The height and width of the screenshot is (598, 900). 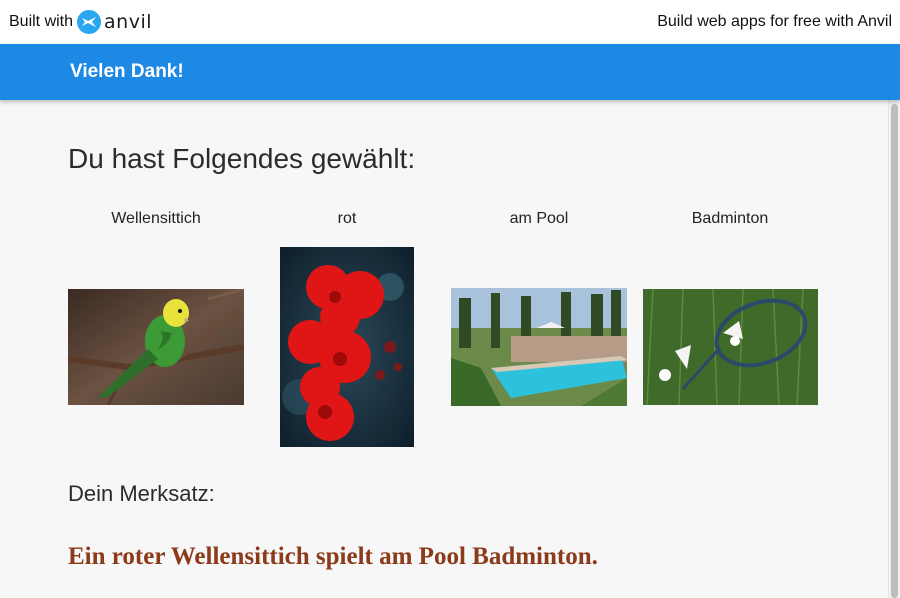 I want to click on choice-budgie: Wellensittich, so click(x=156, y=219).